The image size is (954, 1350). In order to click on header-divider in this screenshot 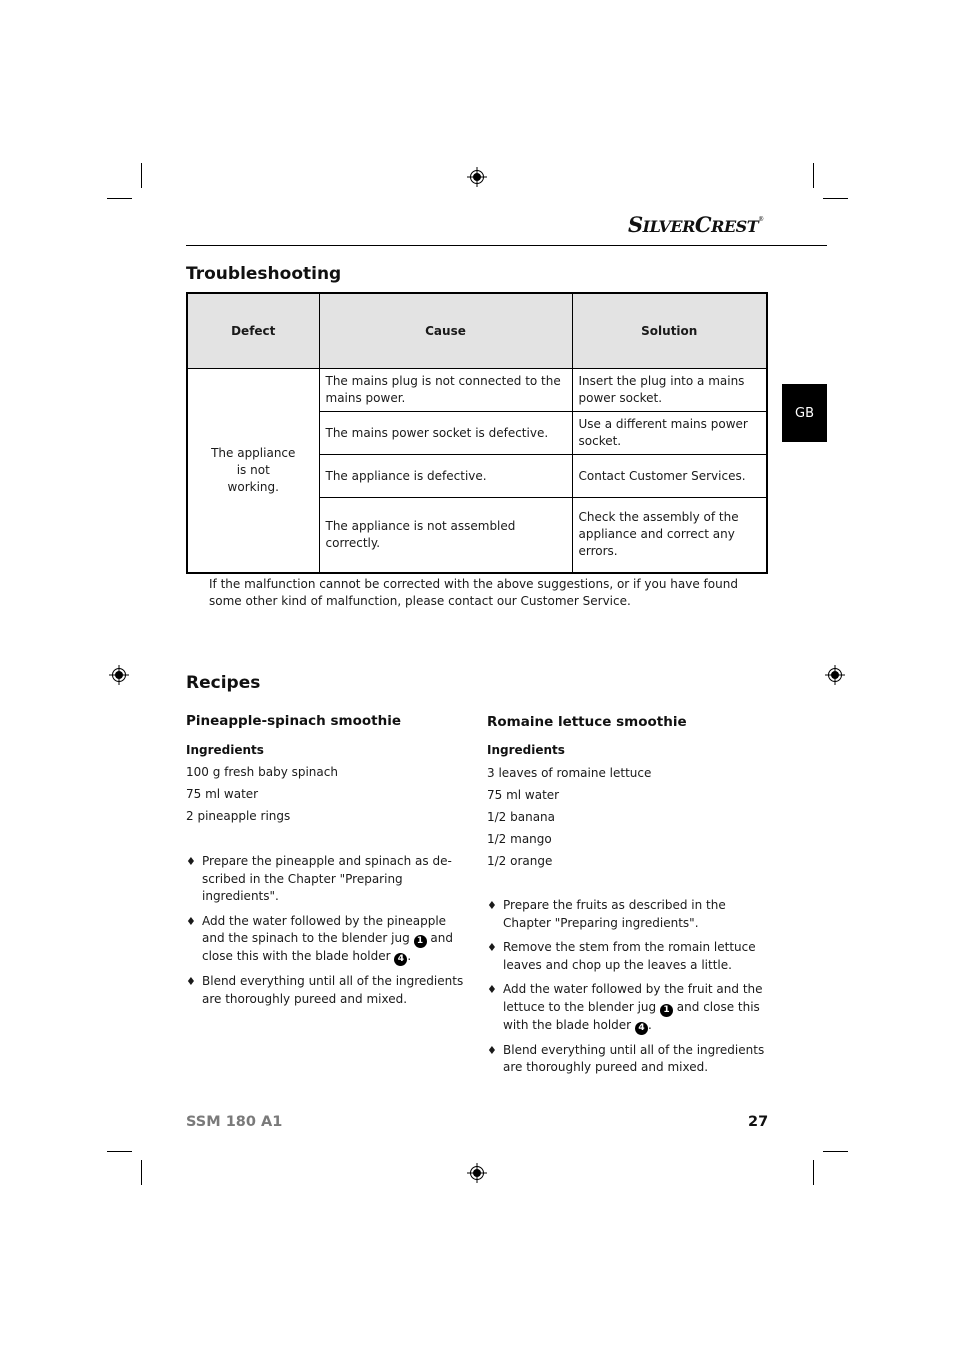, I will do `click(506, 245)`.